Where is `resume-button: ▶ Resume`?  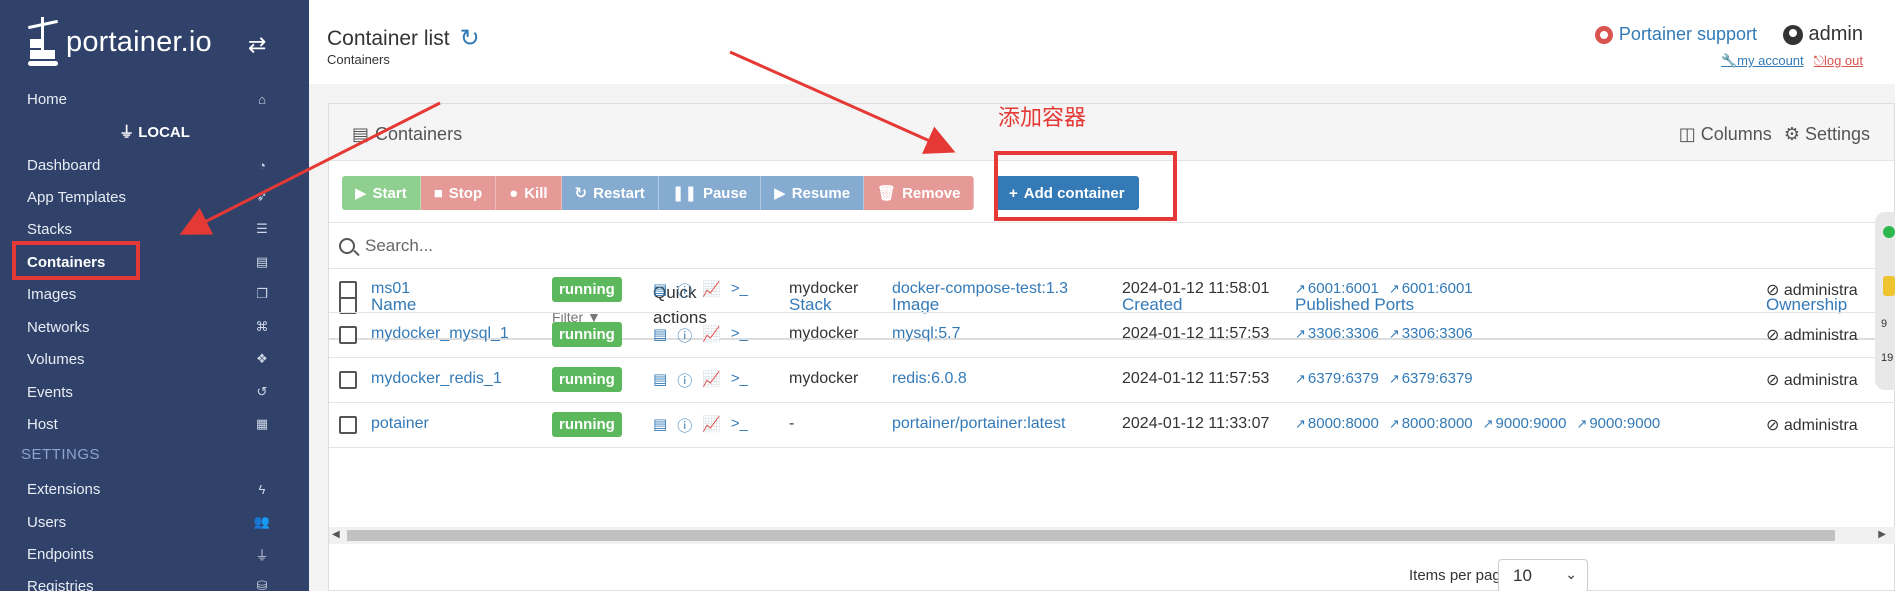
resume-button: ▶ Resume is located at coordinates (813, 193).